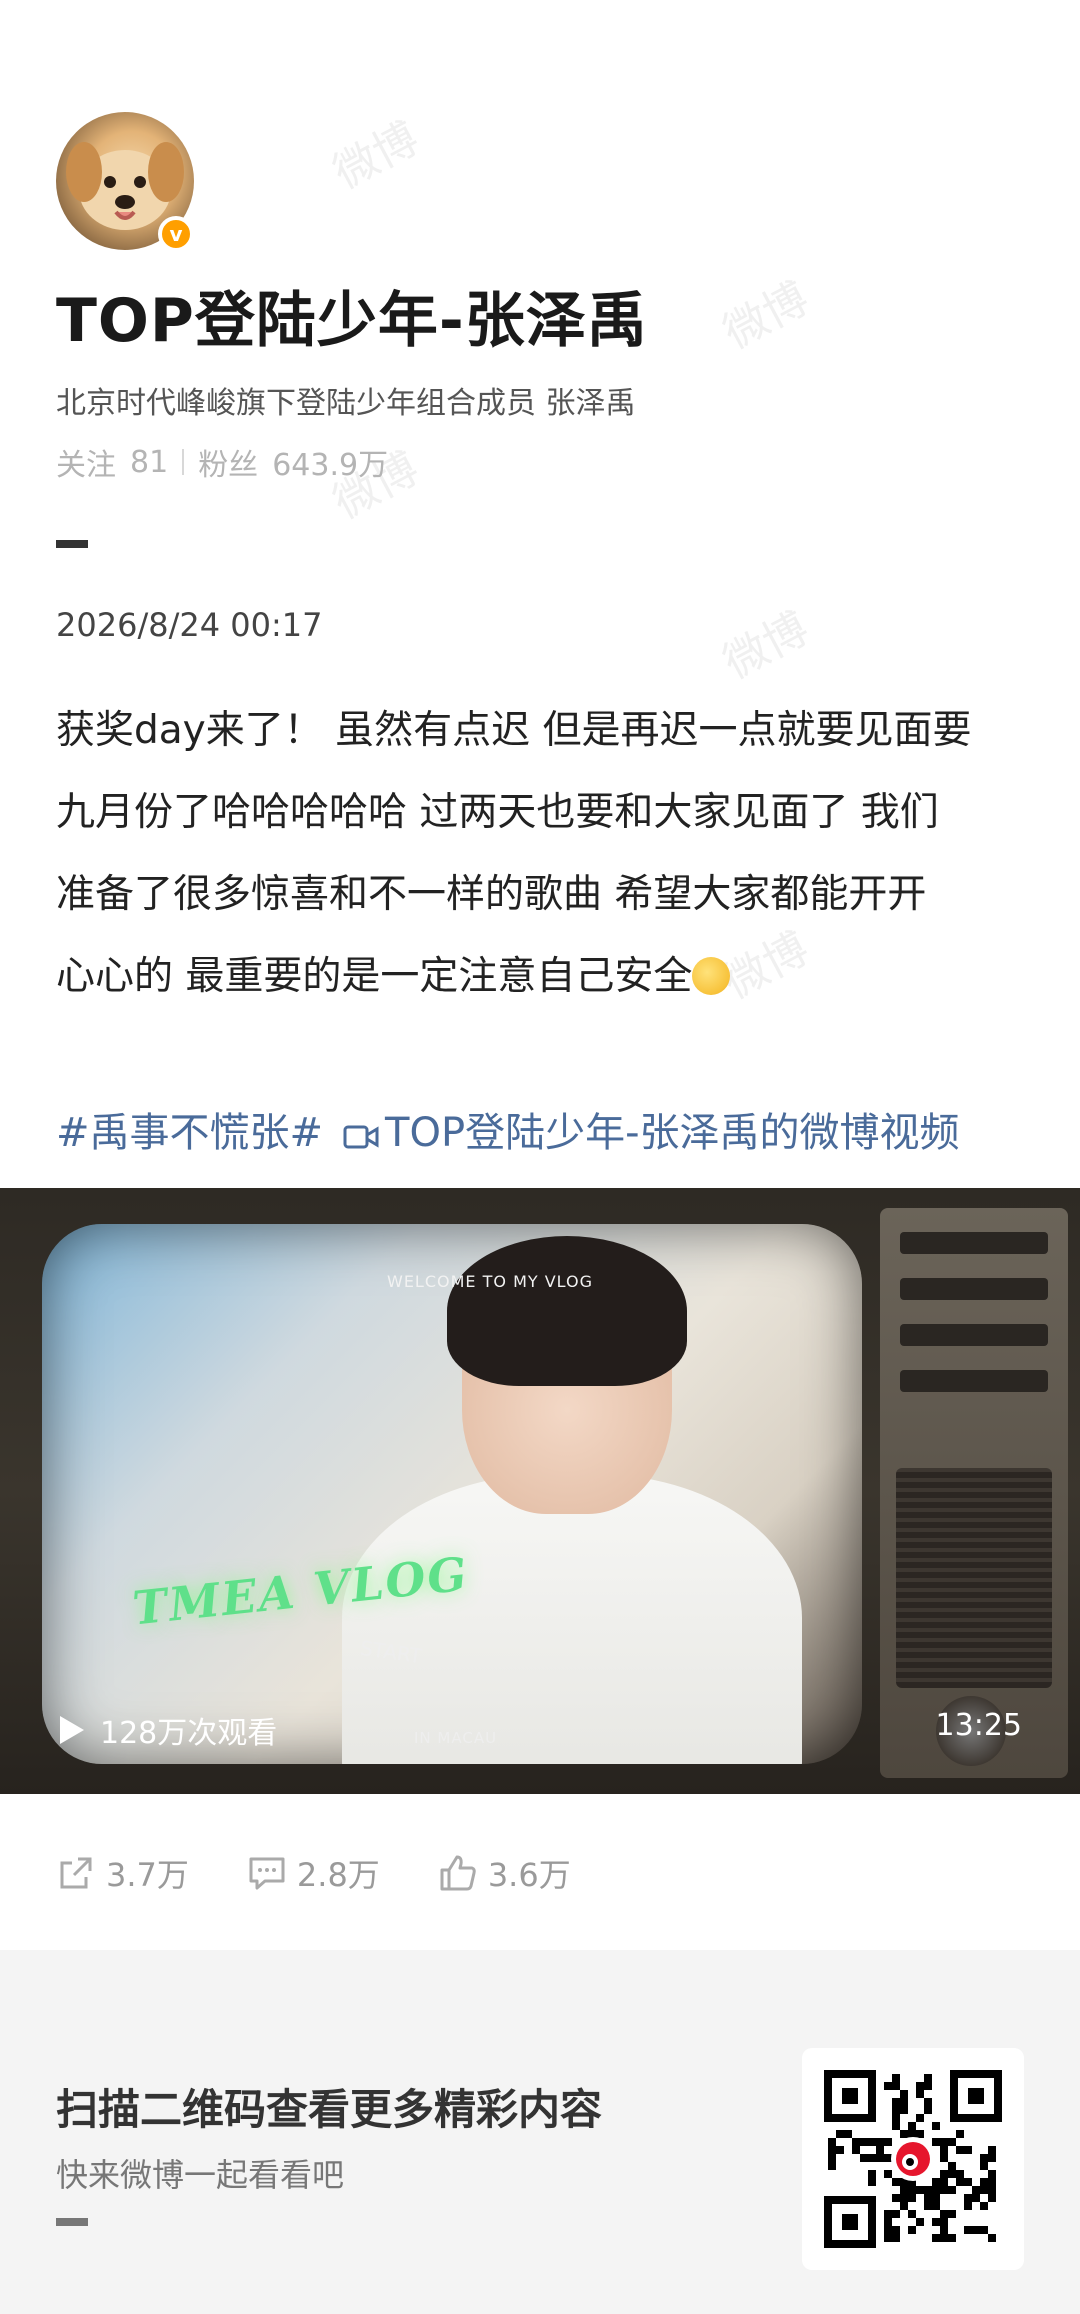  What do you see at coordinates (76, 1873) in the screenshot?
I see `share-icon` at bounding box center [76, 1873].